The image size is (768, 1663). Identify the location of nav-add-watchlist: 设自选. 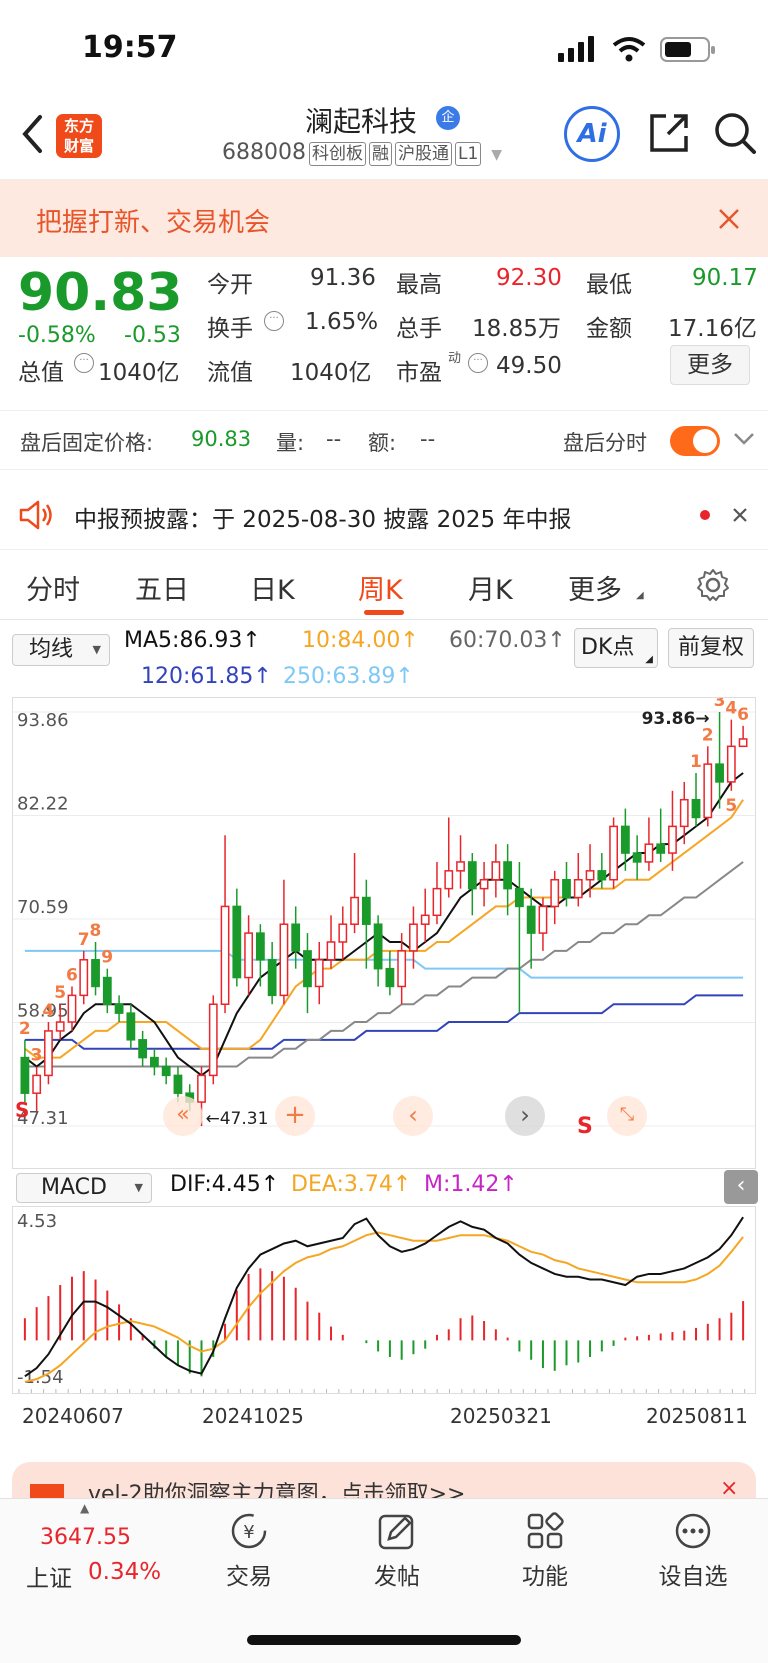
(693, 1551).